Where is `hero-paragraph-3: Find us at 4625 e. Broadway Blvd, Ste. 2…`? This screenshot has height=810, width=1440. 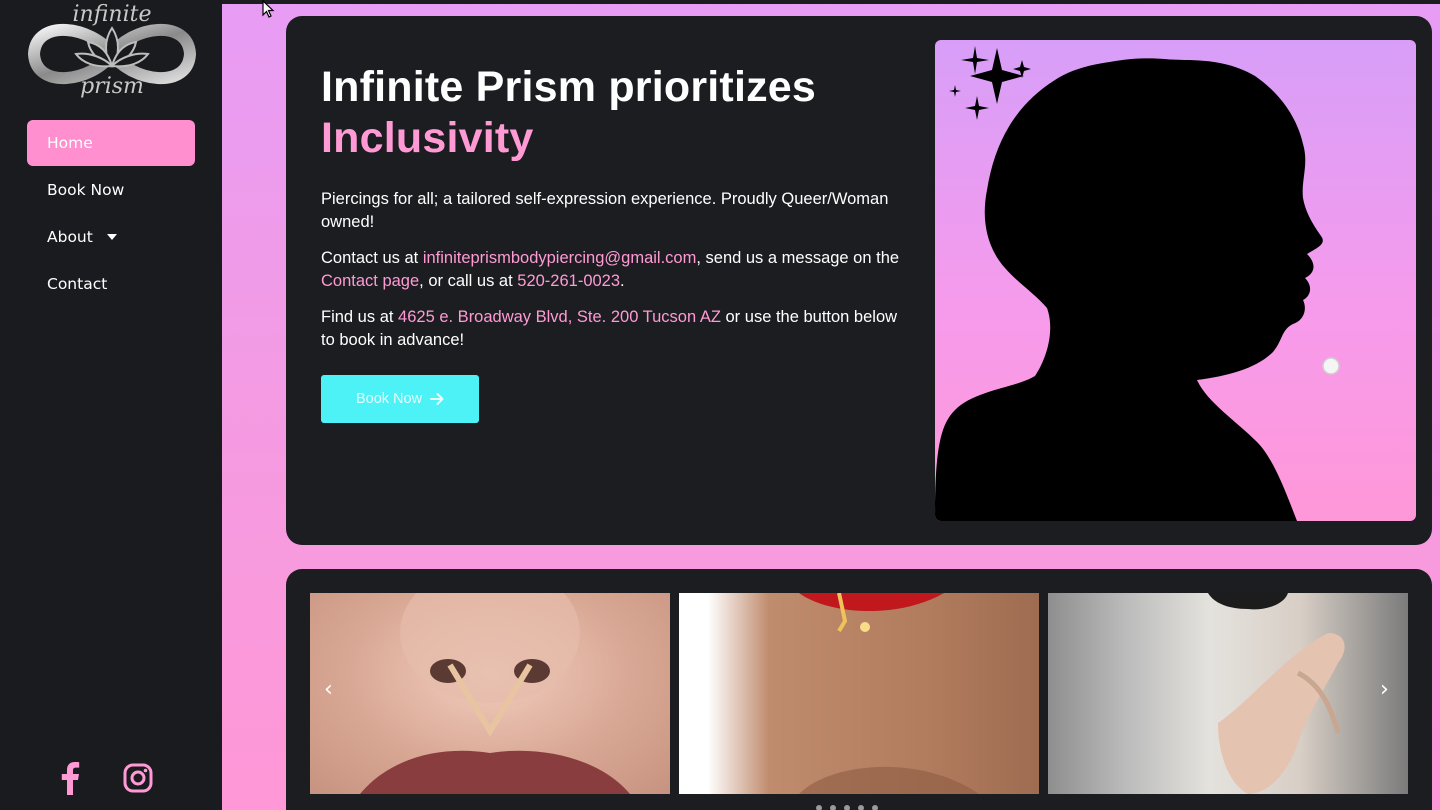
hero-paragraph-3: Find us at 4625 e. Broadway Blvd, Ste. 2… is located at coordinates (611, 328).